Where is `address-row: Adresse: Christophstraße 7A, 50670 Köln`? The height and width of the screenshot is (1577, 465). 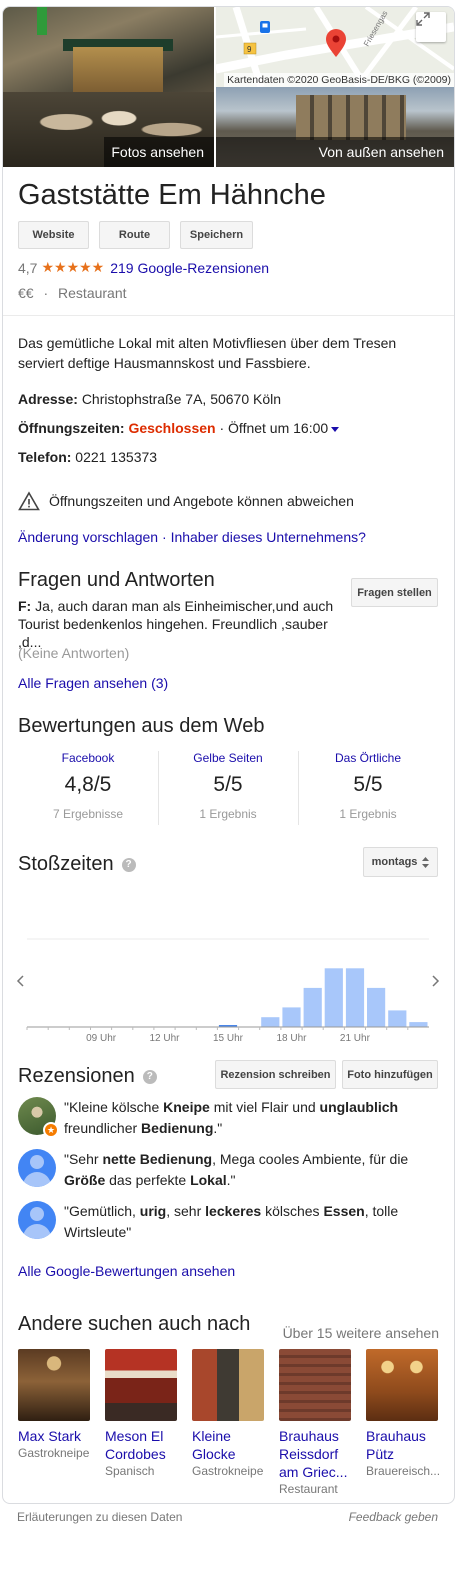 address-row: Adresse: Christophstraße 7A, 50670 Köln is located at coordinates (149, 399).